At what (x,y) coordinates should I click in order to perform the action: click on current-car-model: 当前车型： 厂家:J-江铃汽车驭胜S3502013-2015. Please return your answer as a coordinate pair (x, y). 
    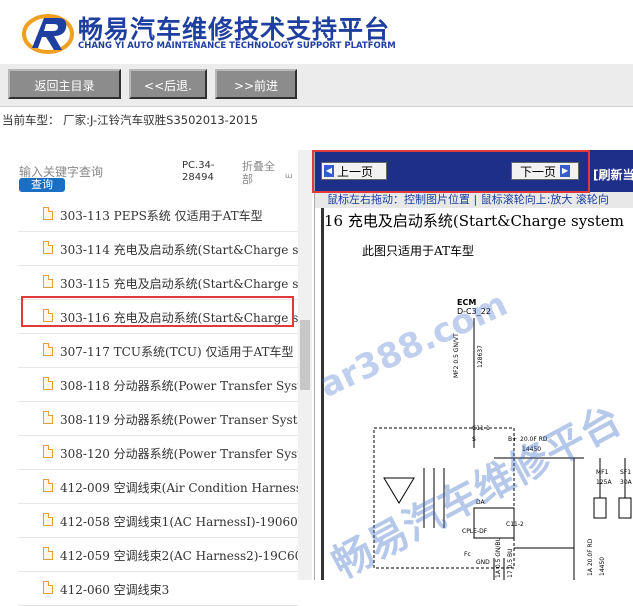
    Looking at the image, I should click on (130, 120).